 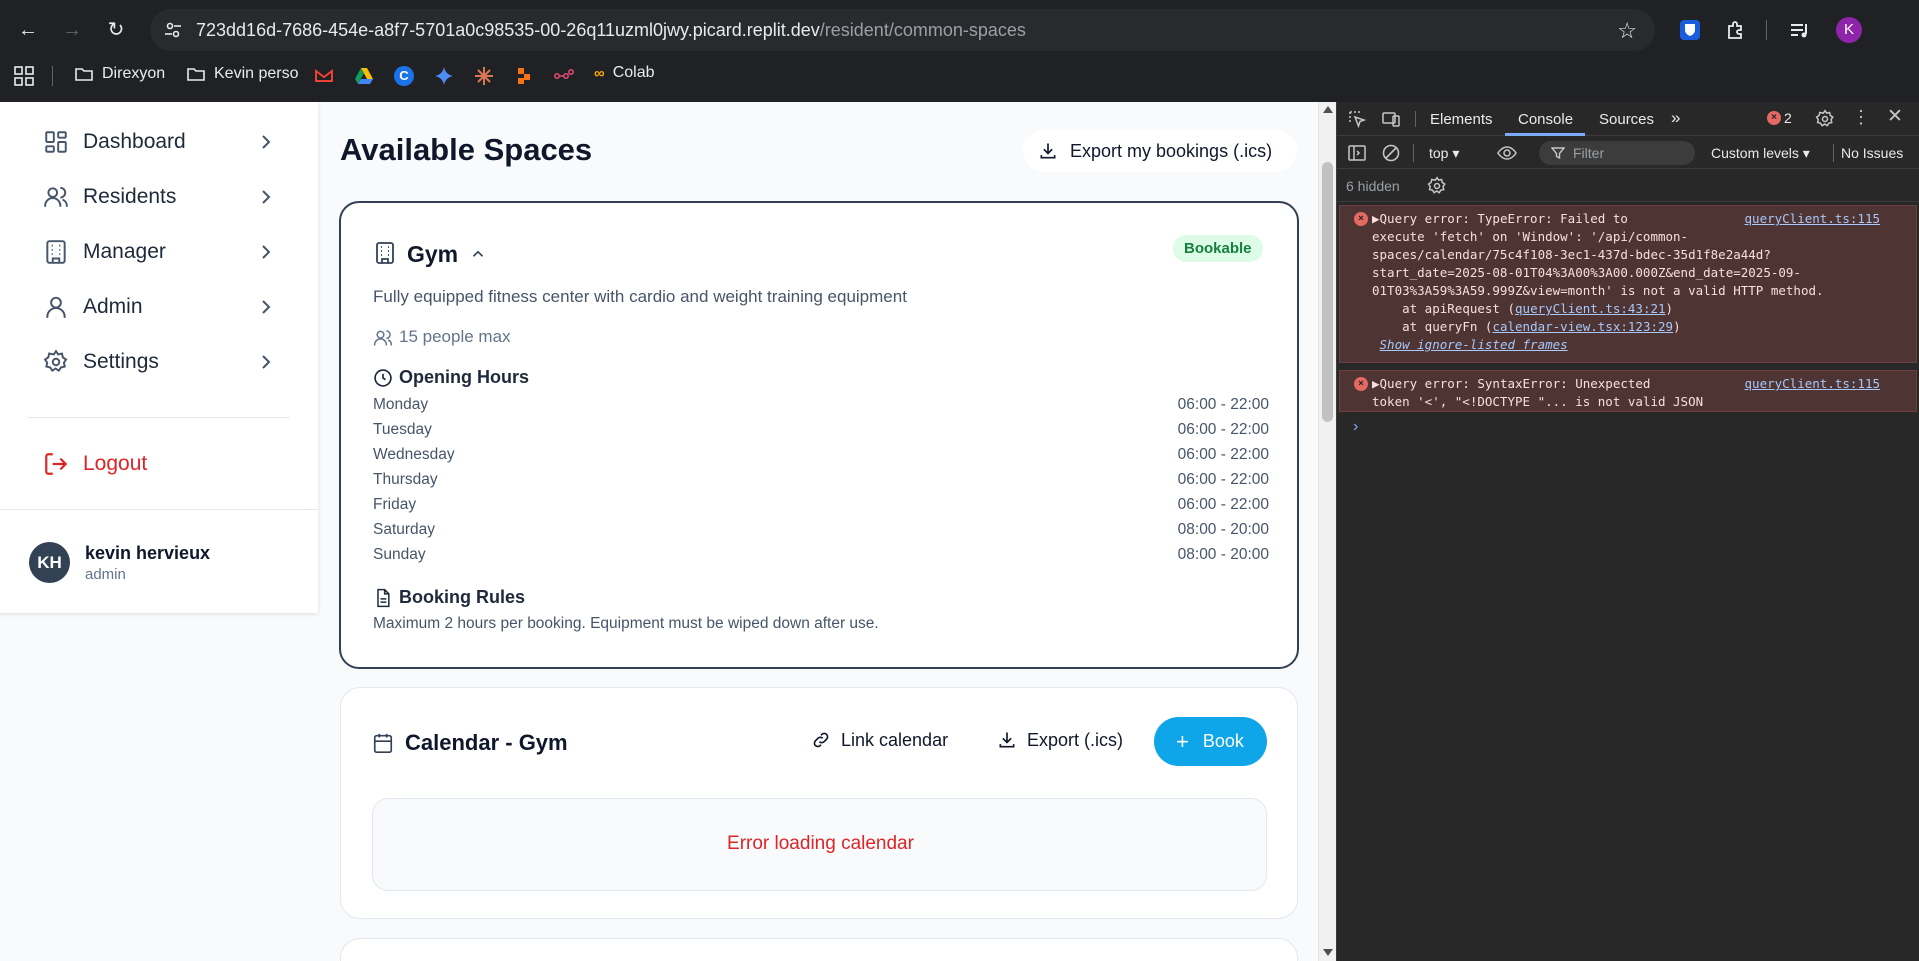 I want to click on logout-button: Logout, so click(x=153, y=464).